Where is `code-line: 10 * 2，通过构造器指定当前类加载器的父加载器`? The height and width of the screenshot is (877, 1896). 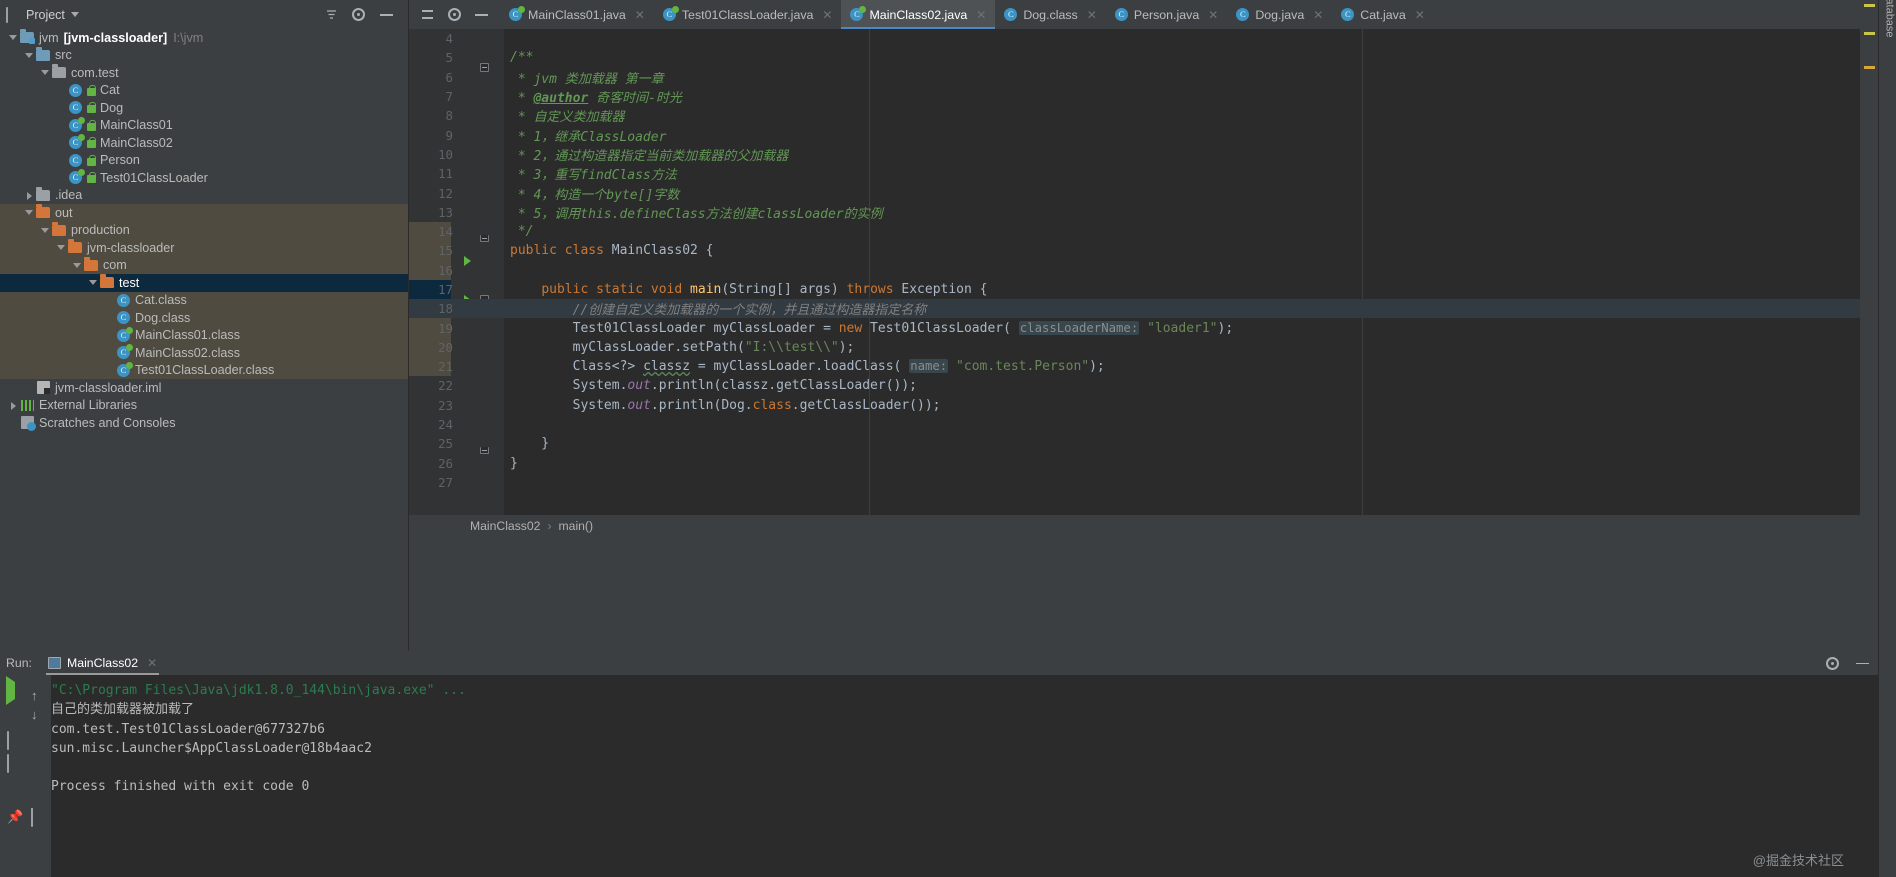
code-line: 10 * 2，通过构造器指定当前类加载器的父加载器 is located at coordinates (1143, 154).